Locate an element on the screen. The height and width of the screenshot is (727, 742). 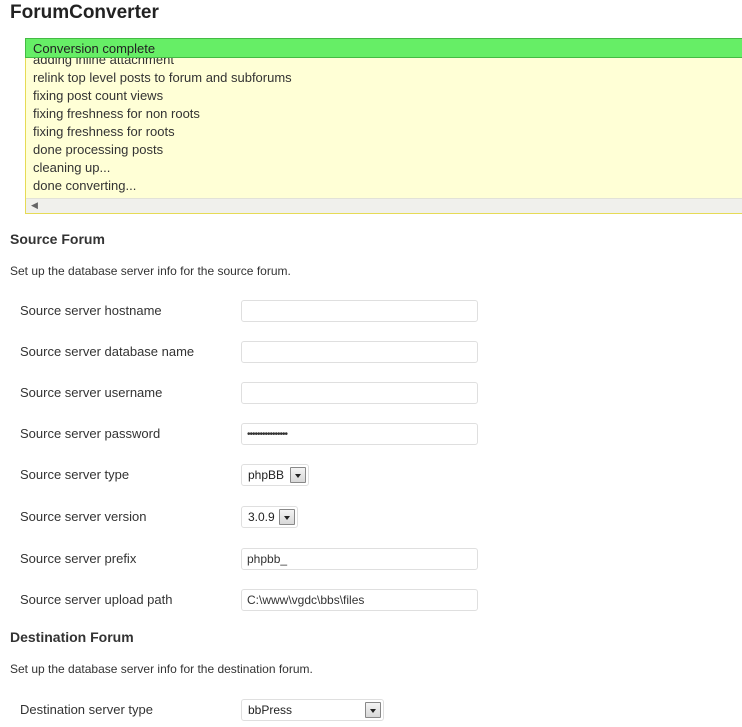
source-prefix-input is located at coordinates (359, 559).